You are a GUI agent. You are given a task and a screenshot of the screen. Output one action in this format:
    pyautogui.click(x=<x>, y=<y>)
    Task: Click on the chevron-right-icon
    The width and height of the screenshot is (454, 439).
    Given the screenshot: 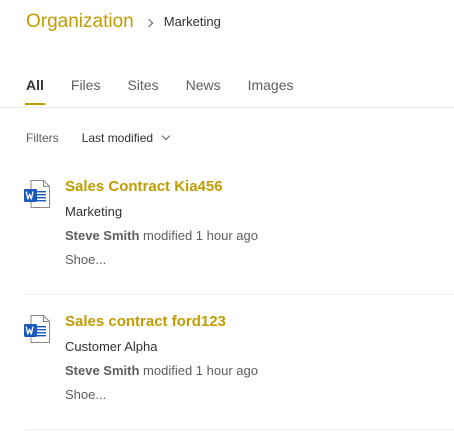 What is the action you would take?
    pyautogui.click(x=148, y=23)
    